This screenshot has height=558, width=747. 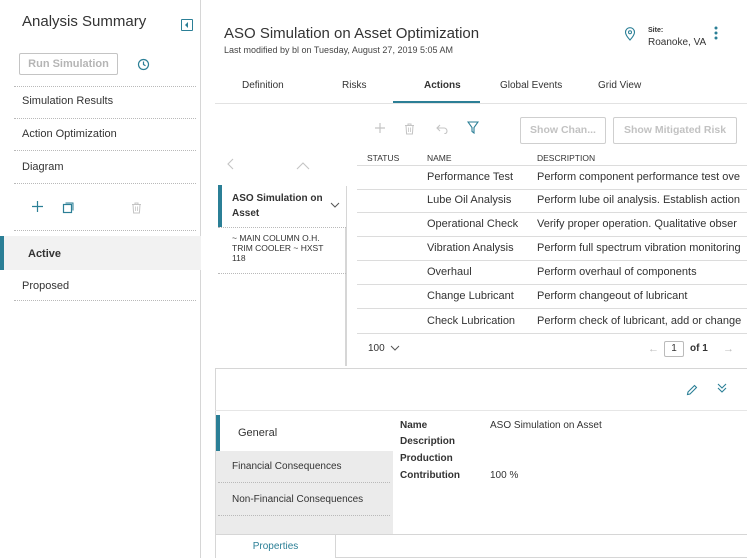 I want to click on cell-description: Perform overhaul of components, so click(x=617, y=272).